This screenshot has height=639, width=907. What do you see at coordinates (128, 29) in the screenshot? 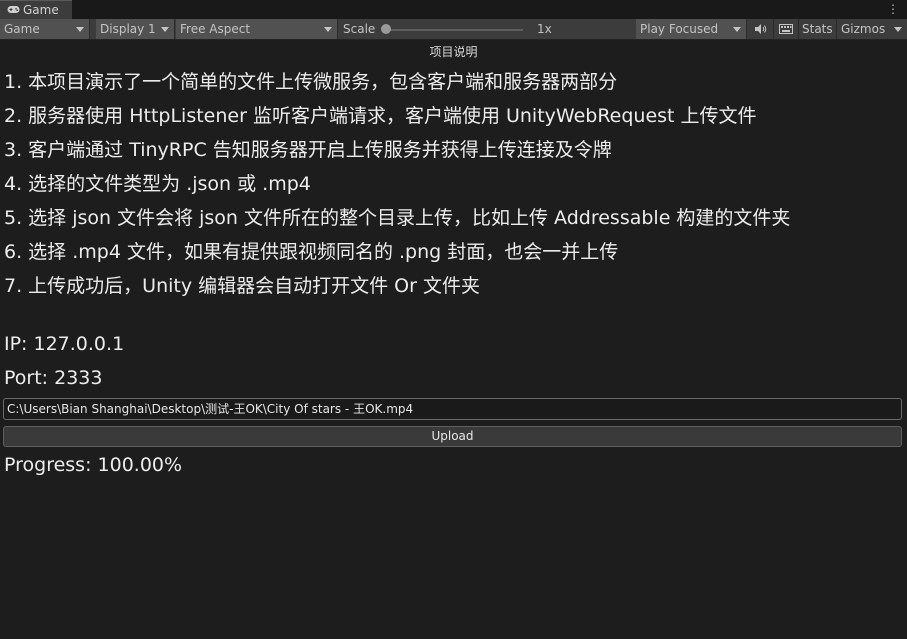
I see `display-label: Display 1` at bounding box center [128, 29].